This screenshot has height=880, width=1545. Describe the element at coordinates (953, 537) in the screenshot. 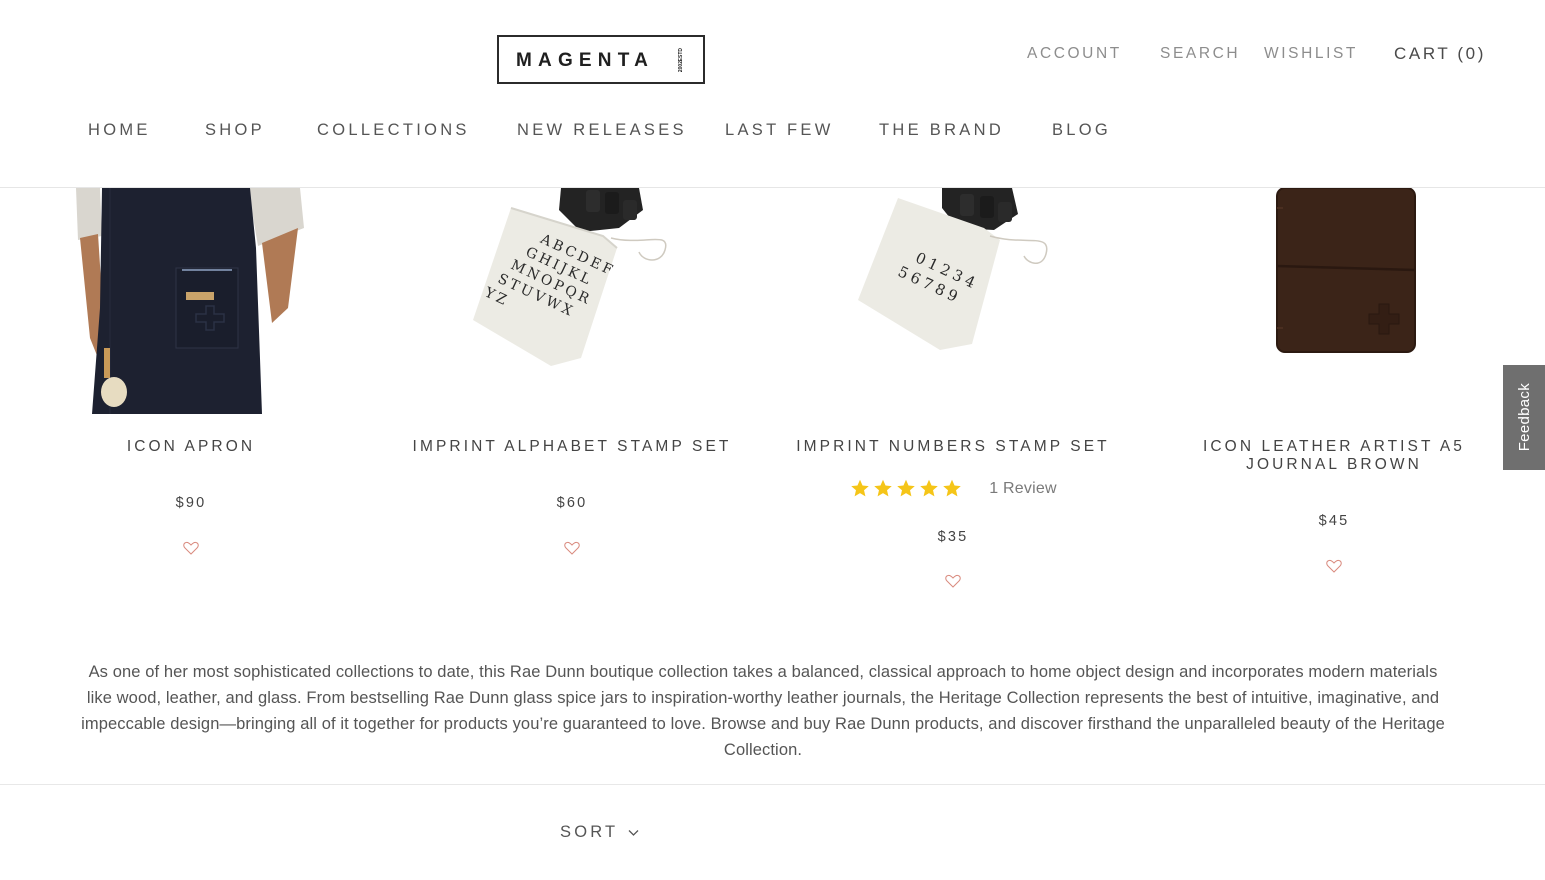

I see `product-price: $35` at that location.